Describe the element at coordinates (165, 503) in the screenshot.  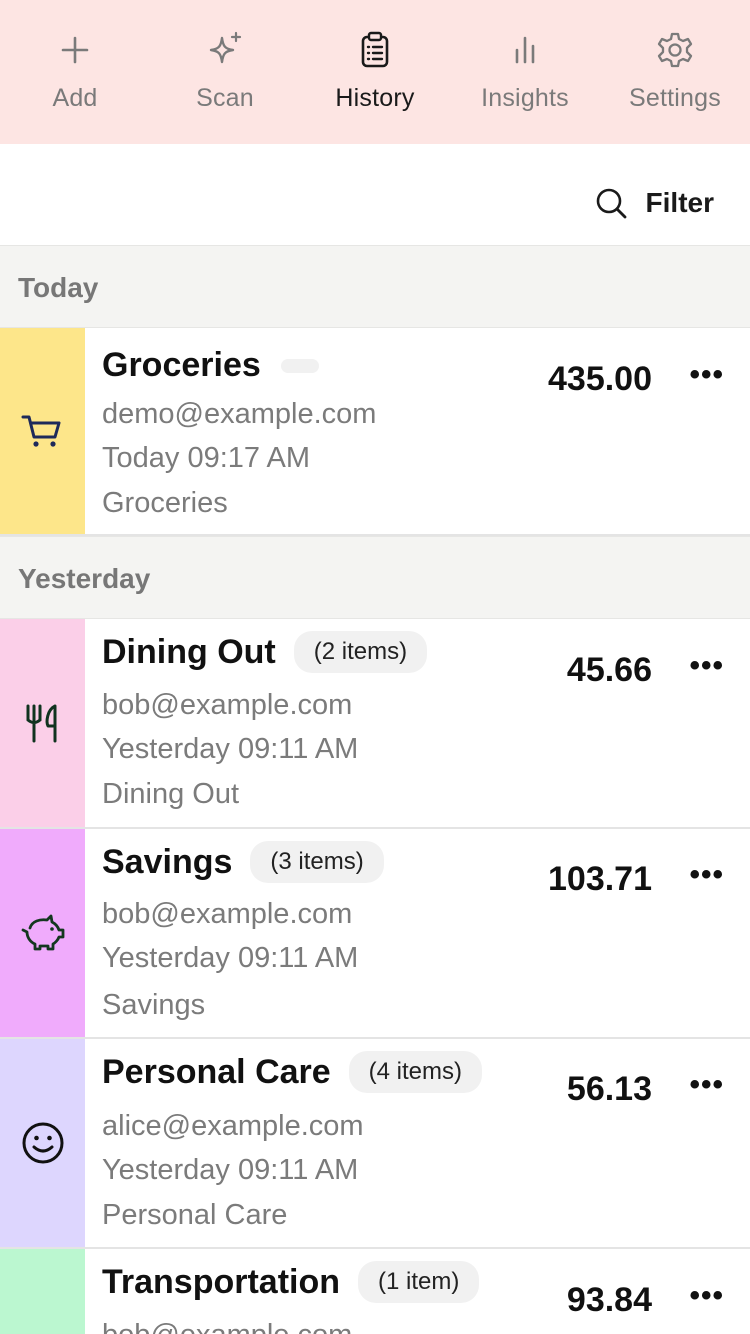
I see `row-category: Groceries` at that location.